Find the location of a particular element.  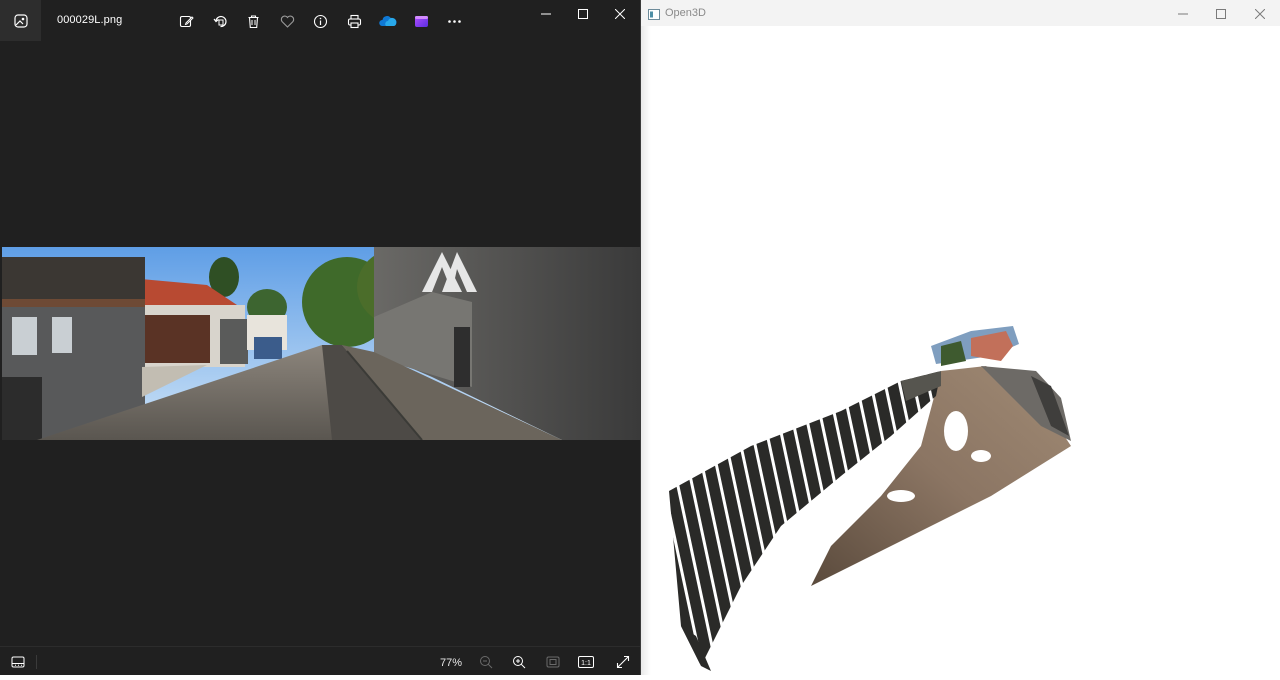

zoom-in-icon is located at coordinates (519, 662).